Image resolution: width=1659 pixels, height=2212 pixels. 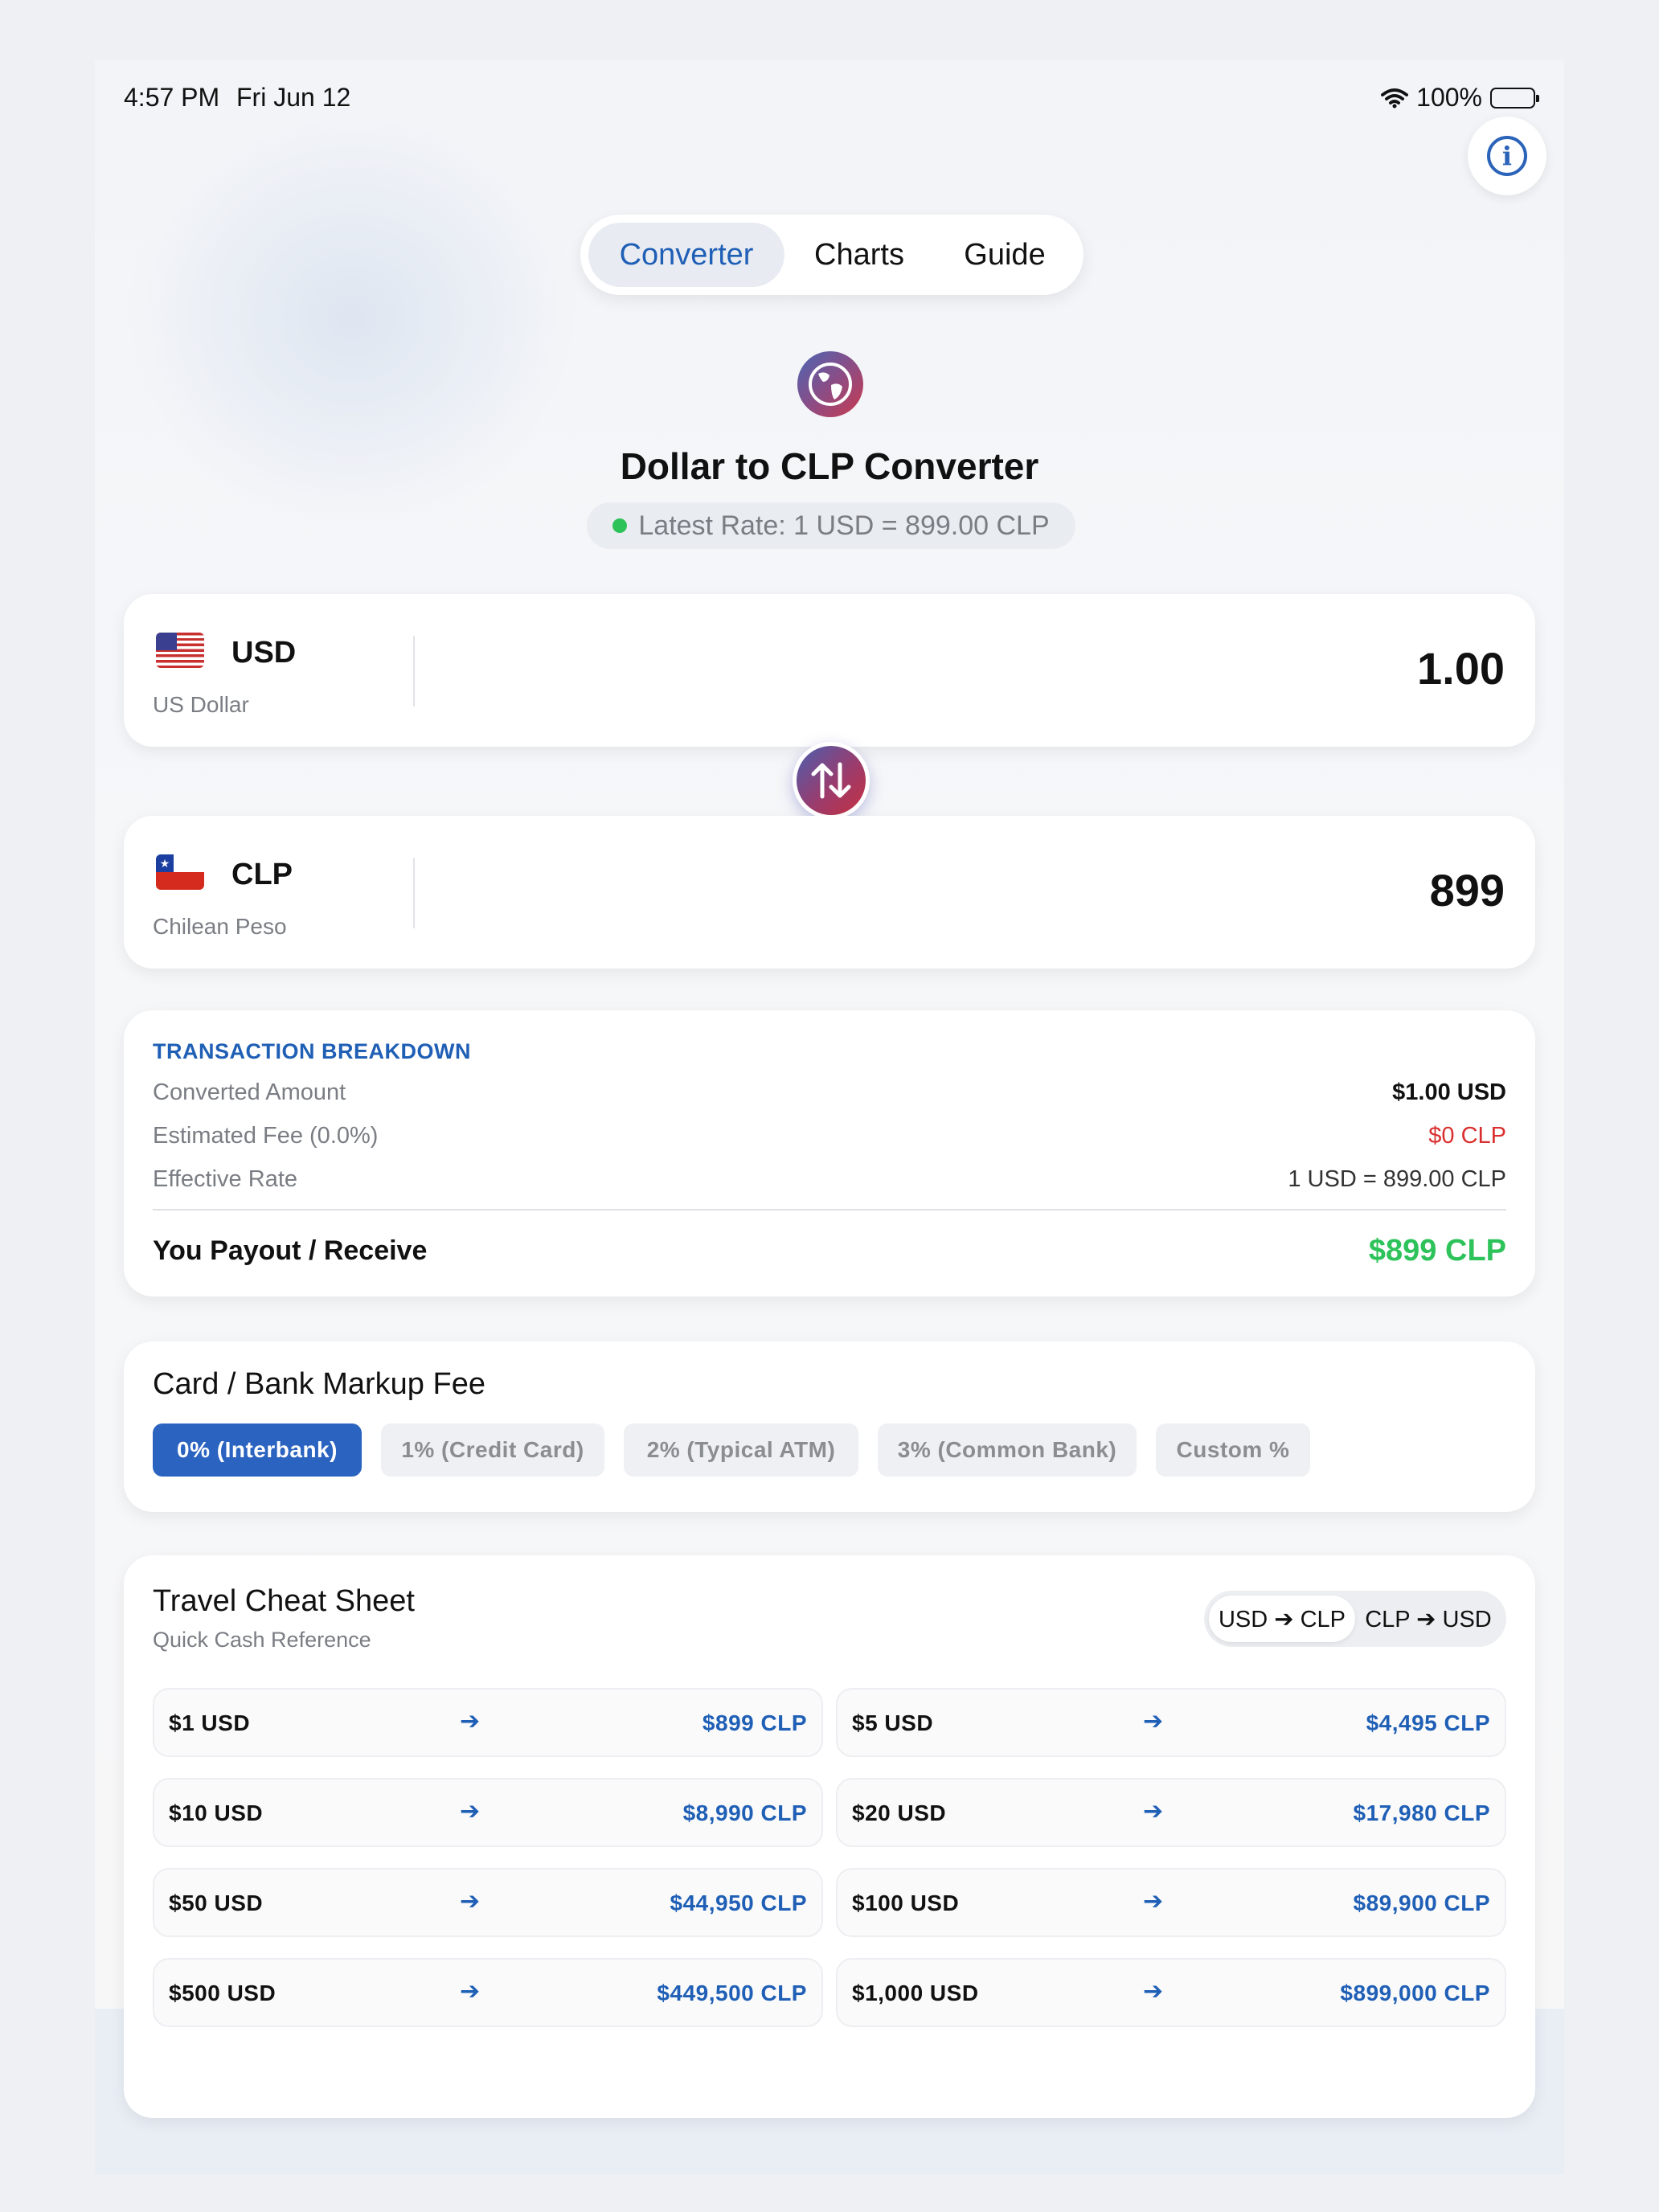 I want to click on from-currency-name: US Dollar, so click(x=201, y=704).